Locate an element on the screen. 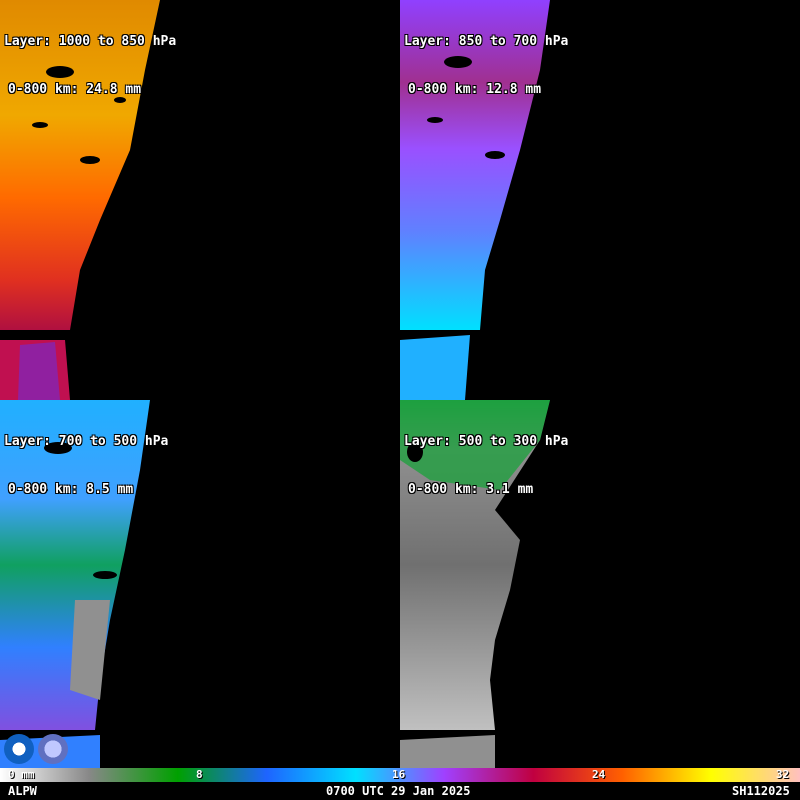  product-name: ALPW is located at coordinates (22, 791).